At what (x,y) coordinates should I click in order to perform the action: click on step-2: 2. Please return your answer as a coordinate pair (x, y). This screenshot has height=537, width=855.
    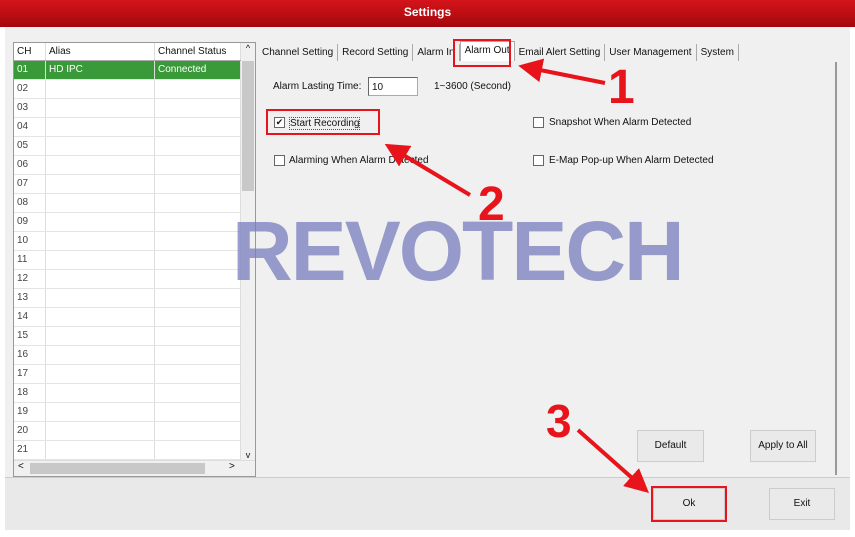
    Looking at the image, I should click on (491, 204).